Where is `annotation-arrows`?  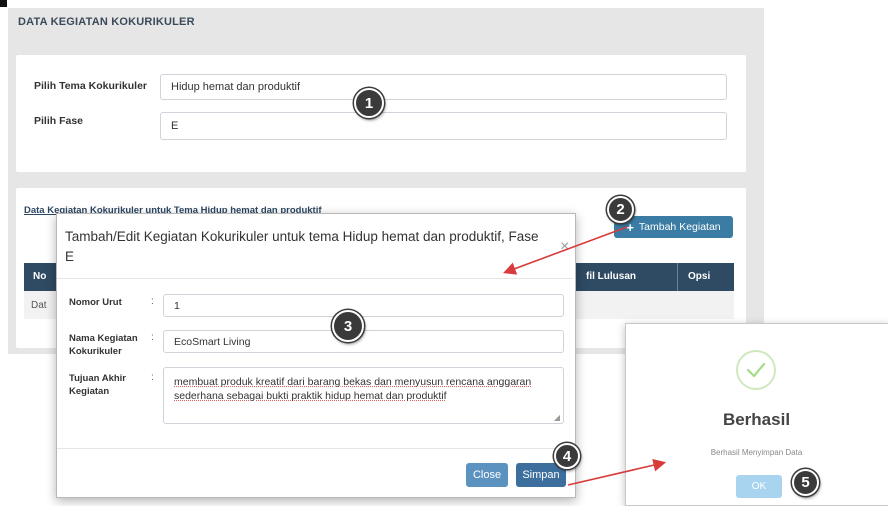 annotation-arrows is located at coordinates (585, 356).